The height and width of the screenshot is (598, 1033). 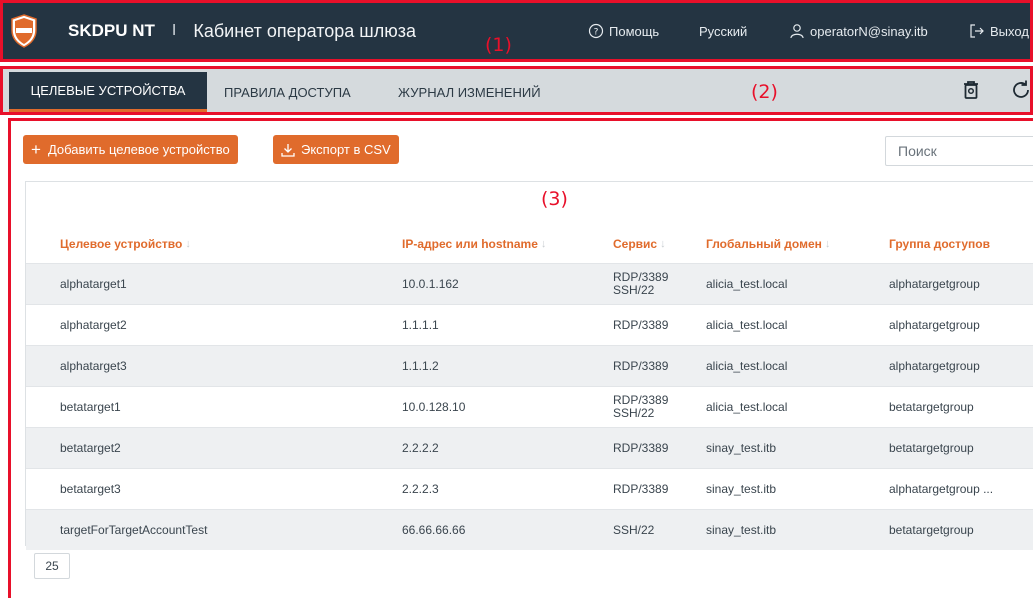 What do you see at coordinates (470, 244) in the screenshot?
I see `column-label: IP-адрес или hostname` at bounding box center [470, 244].